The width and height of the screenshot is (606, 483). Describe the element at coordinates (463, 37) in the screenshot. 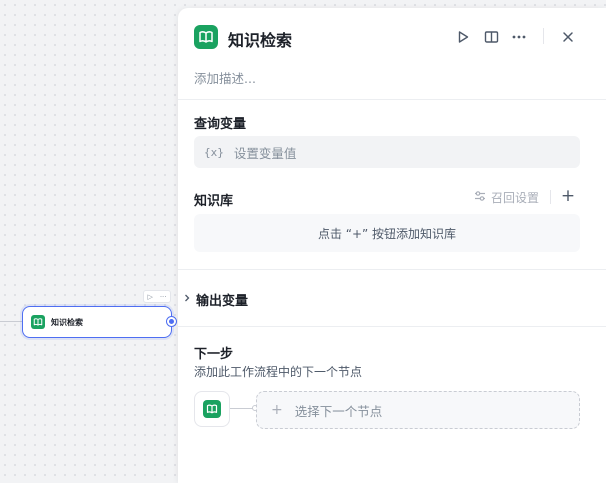

I see `play-icon` at that location.